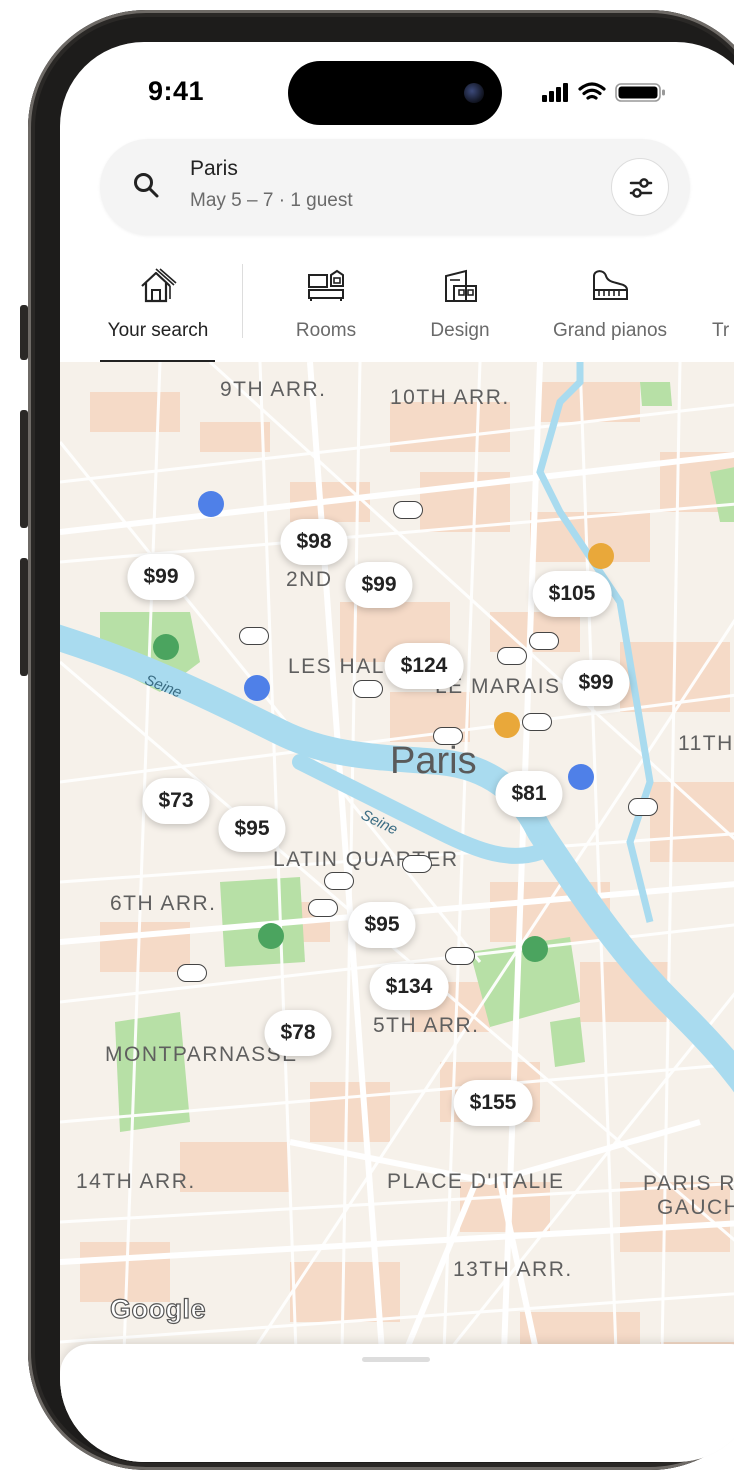  I want to click on category-label: Rooms, so click(326, 330).